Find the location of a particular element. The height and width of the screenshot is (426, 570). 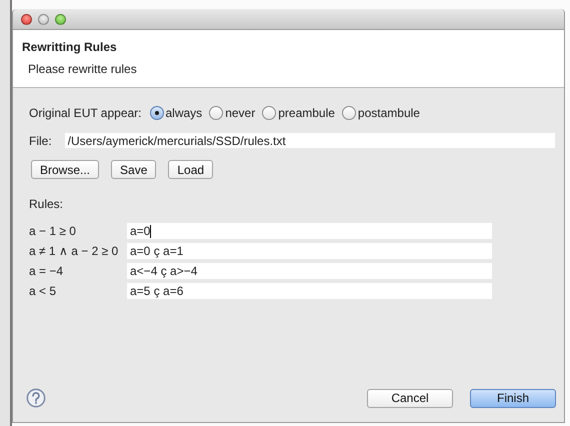

push-button: Save is located at coordinates (133, 169).